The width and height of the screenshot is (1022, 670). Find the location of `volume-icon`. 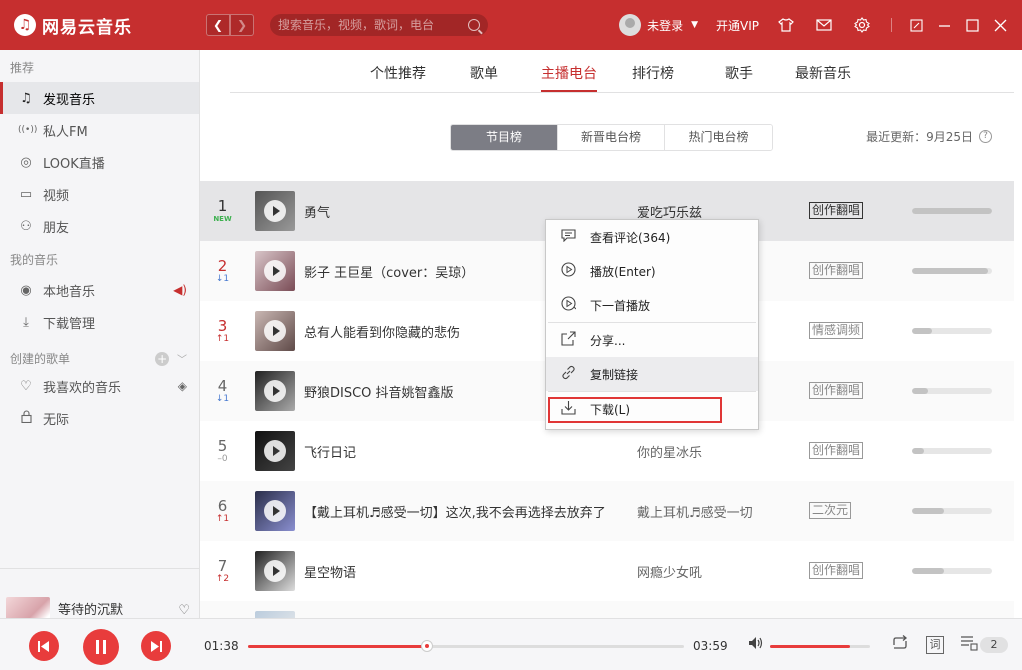

volume-icon is located at coordinates (756, 645).